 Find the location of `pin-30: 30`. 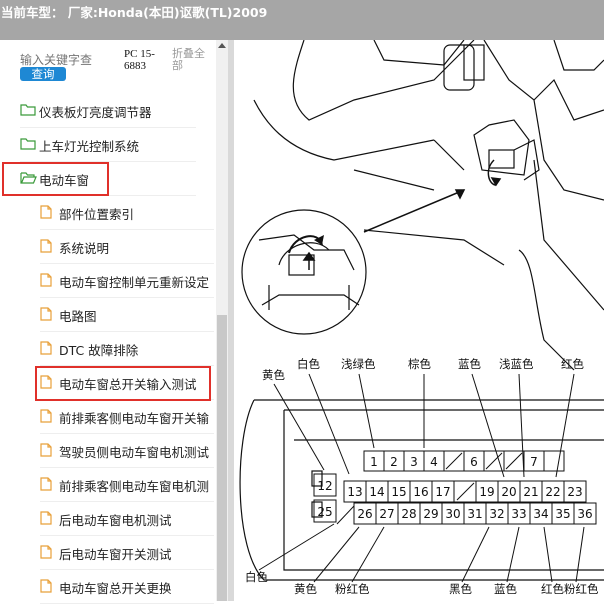

pin-30: 30 is located at coordinates (452, 514).